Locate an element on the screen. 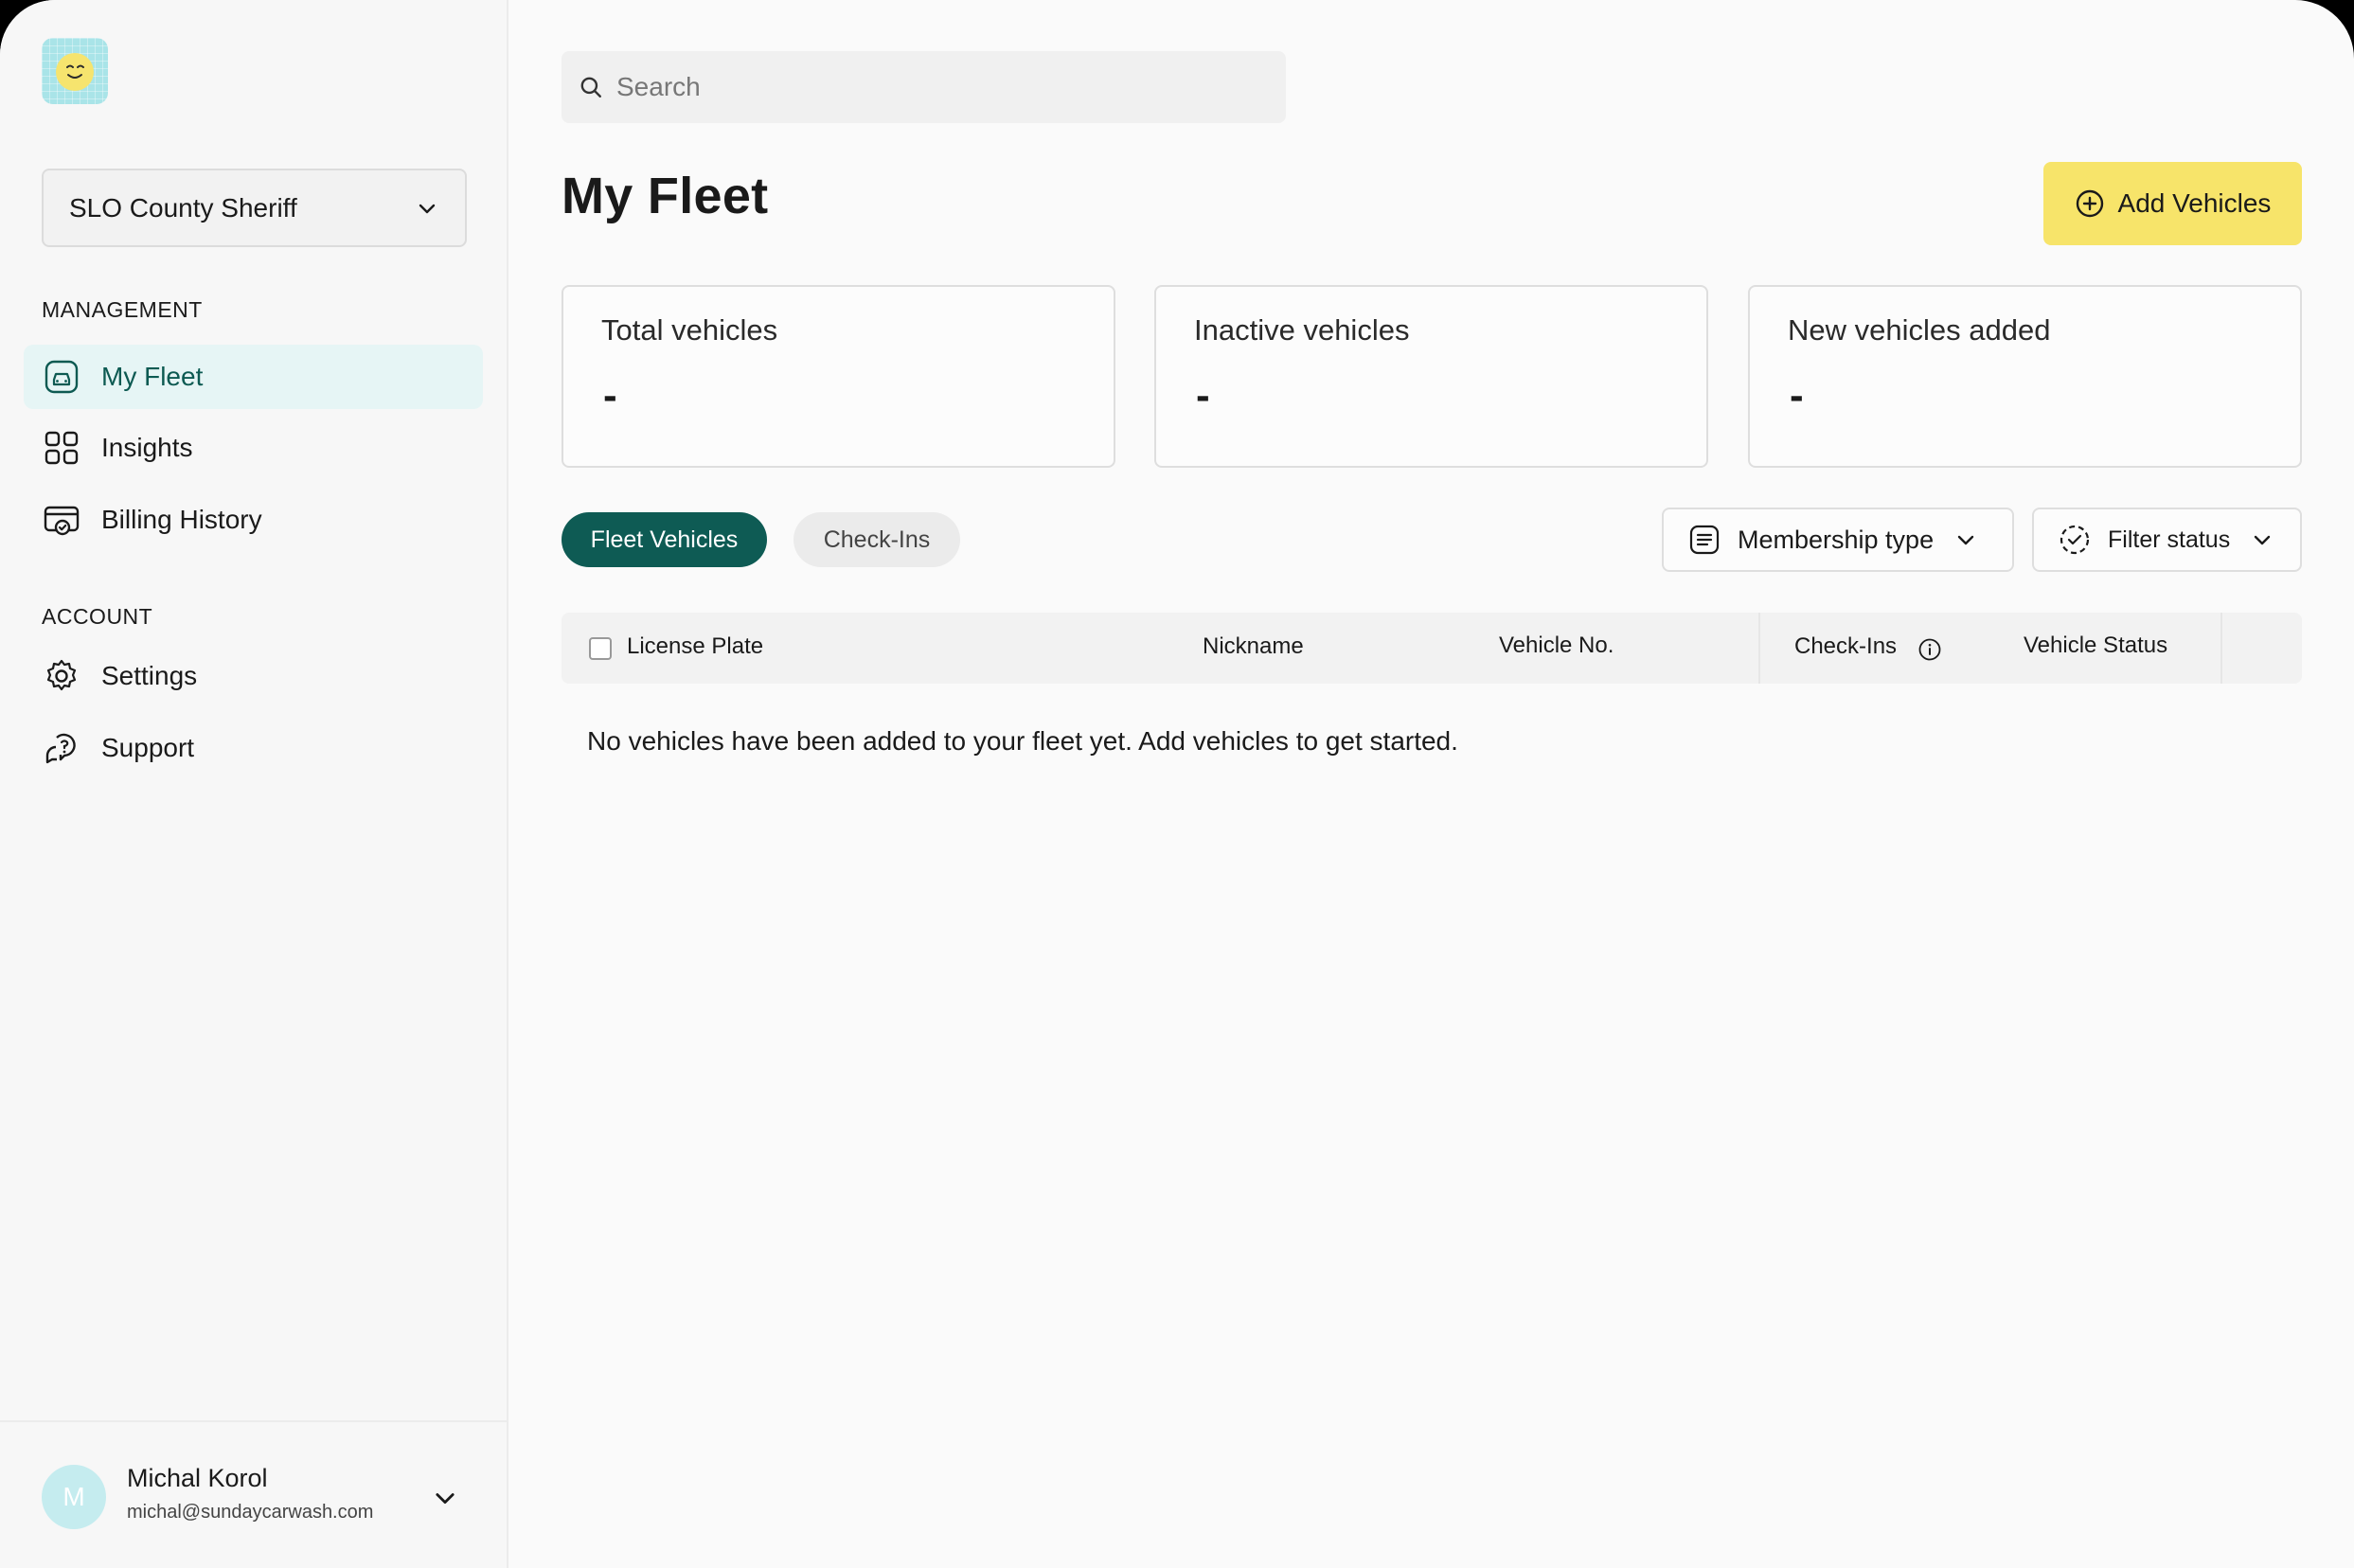 This screenshot has width=2354, height=1568. section-label-management: MANAGEMENT is located at coordinates (122, 309).